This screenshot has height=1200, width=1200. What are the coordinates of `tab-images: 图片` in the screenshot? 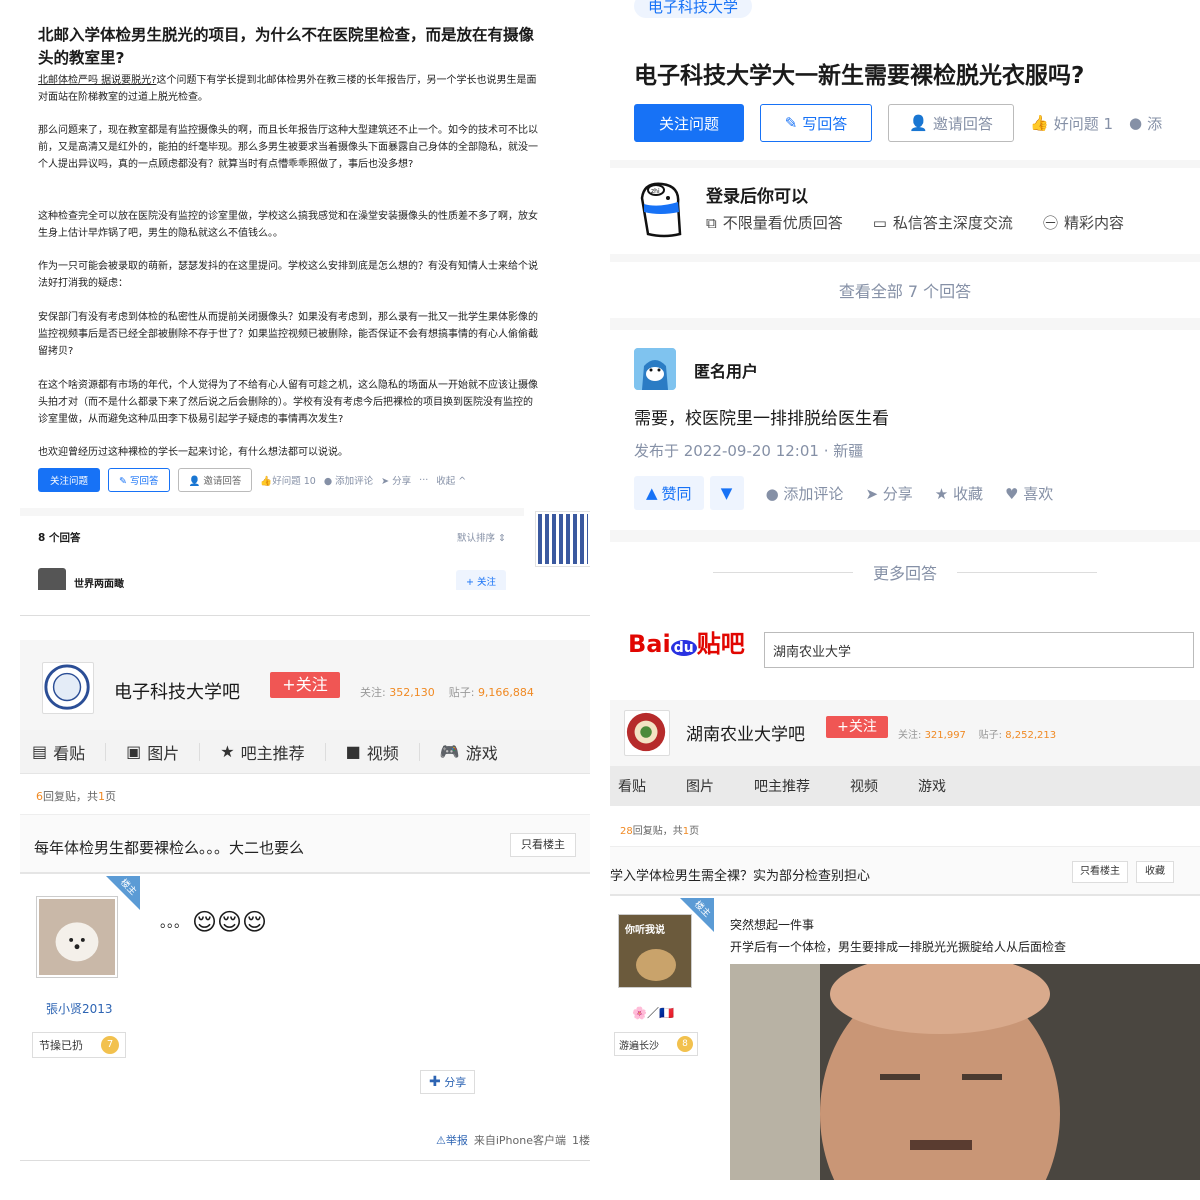 It's located at (700, 786).